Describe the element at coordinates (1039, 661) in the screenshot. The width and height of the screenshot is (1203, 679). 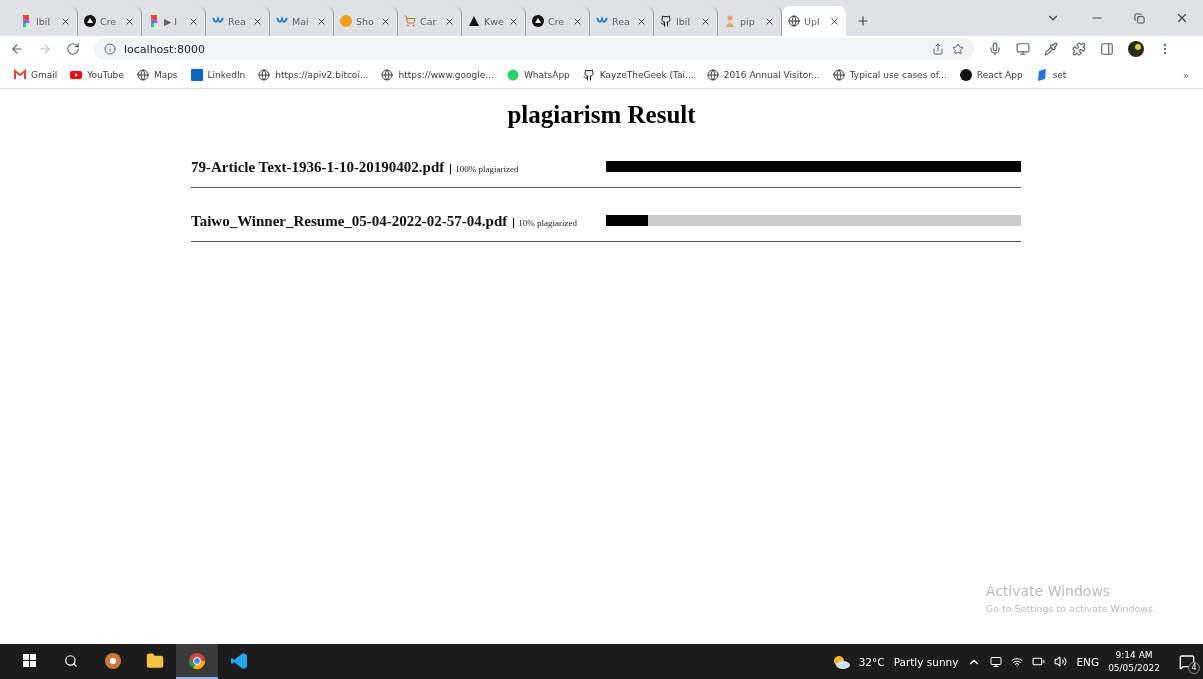
I see `battery-icon` at that location.